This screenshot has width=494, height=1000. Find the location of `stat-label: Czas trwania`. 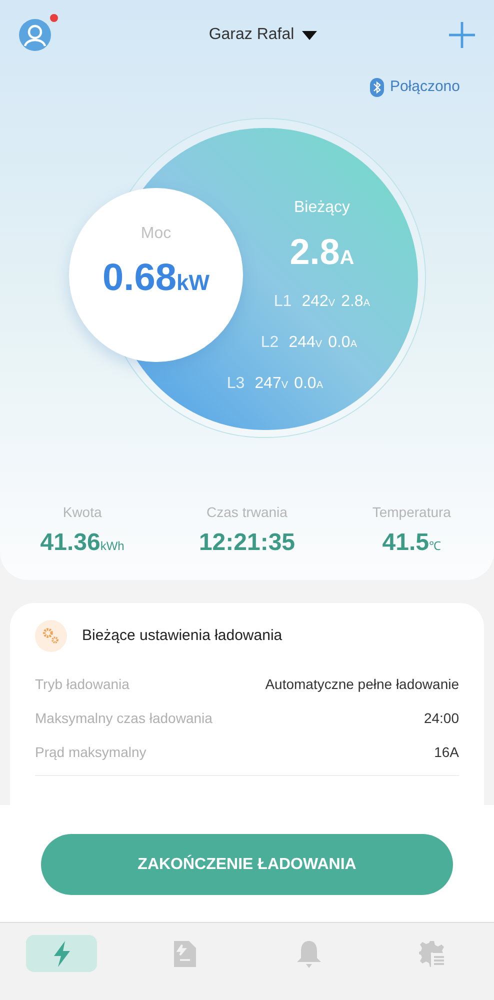

stat-label: Czas trwania is located at coordinates (247, 512).